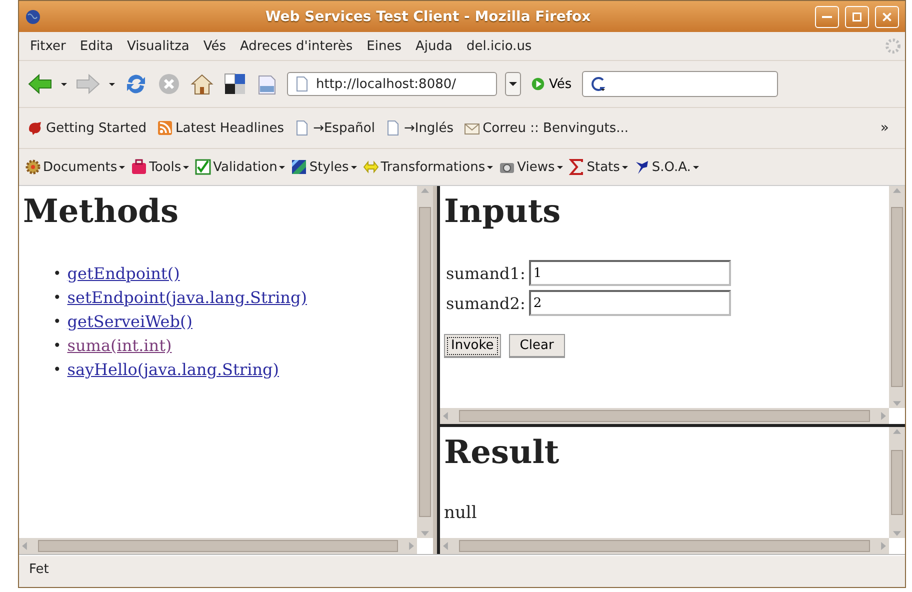 This screenshot has height=592, width=912. I want to click on toolbar-menu: Styles, so click(324, 167).